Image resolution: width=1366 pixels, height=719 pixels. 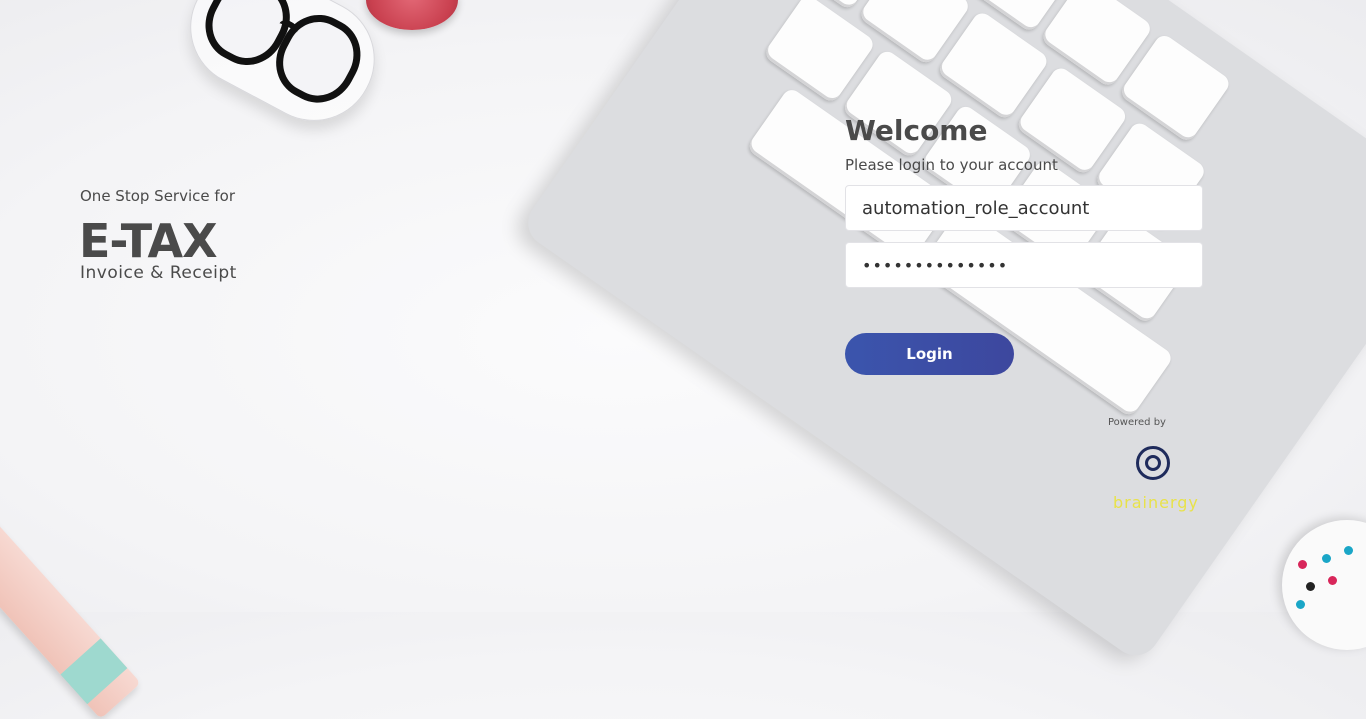 What do you see at coordinates (158, 273) in the screenshot?
I see `brand-subtitle: Invoice & Receipt` at bounding box center [158, 273].